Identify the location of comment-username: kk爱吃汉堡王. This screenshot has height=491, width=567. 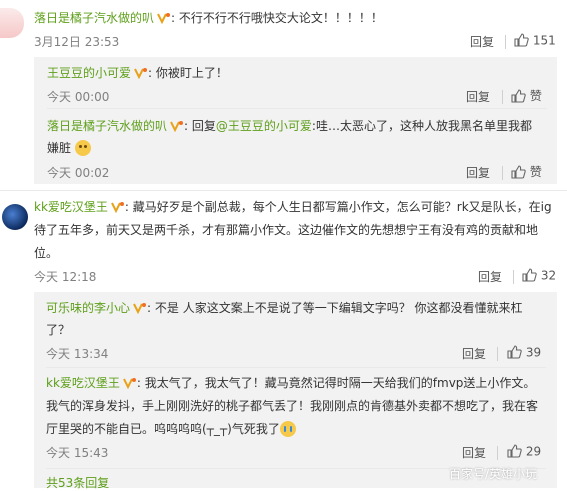
(71, 207).